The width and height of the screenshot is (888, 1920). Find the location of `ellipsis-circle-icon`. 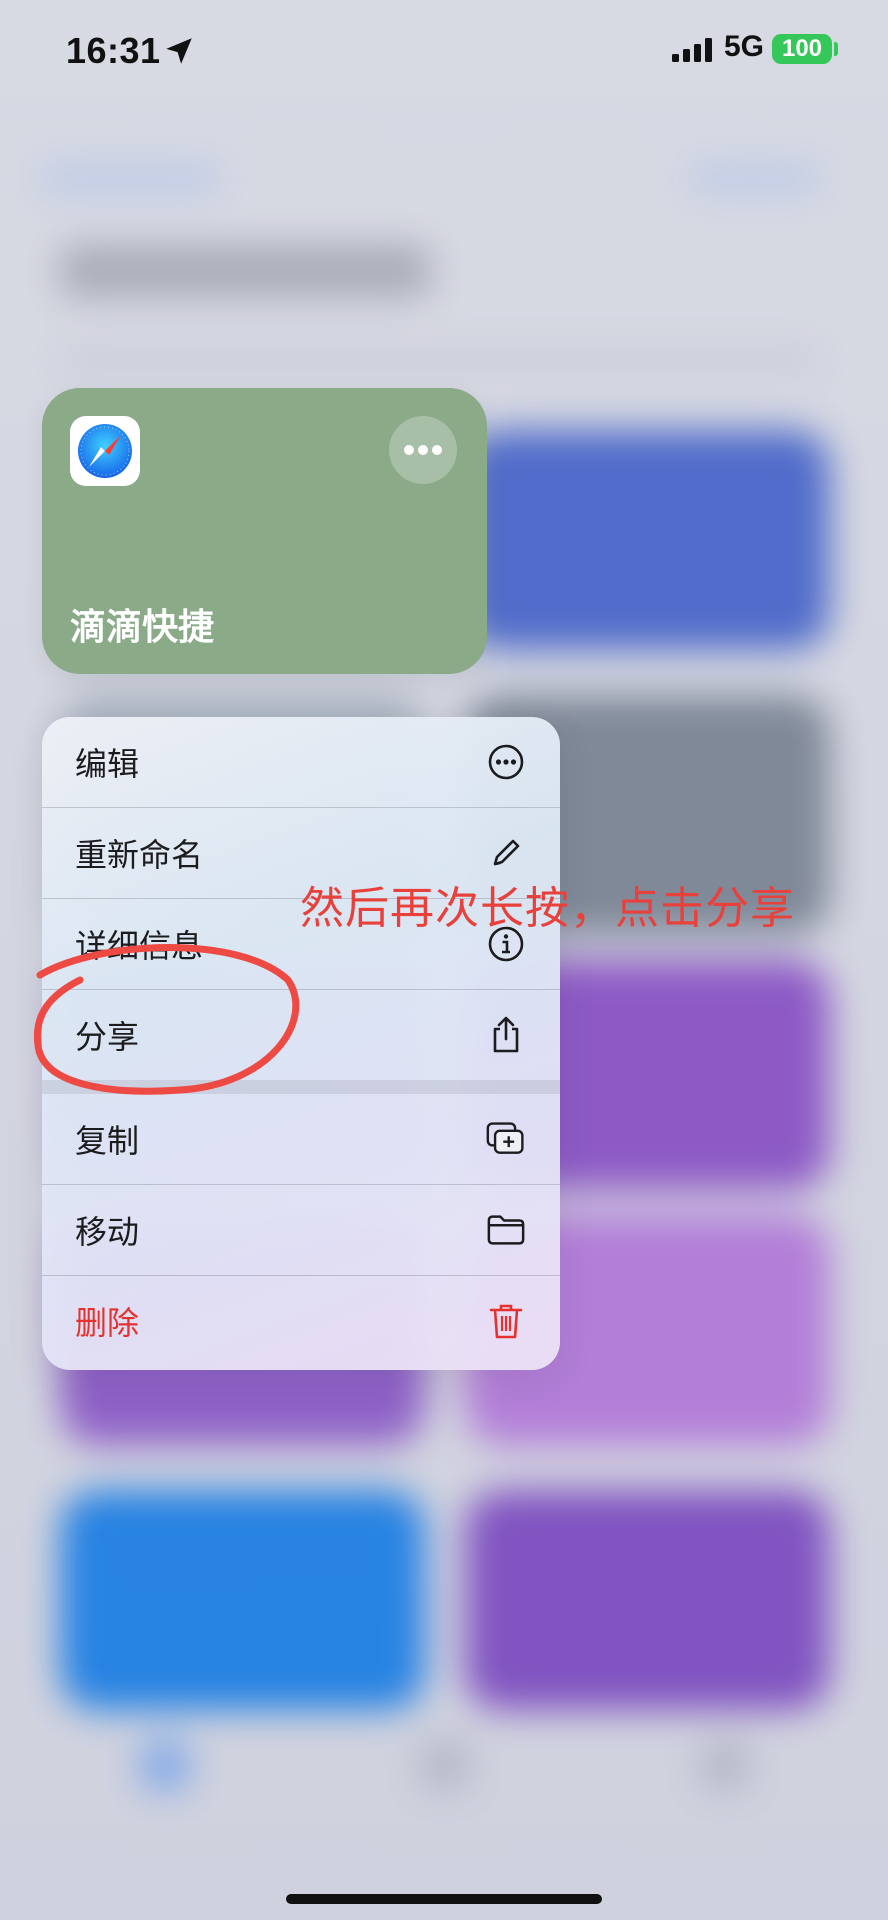

ellipsis-circle-icon is located at coordinates (506, 762).